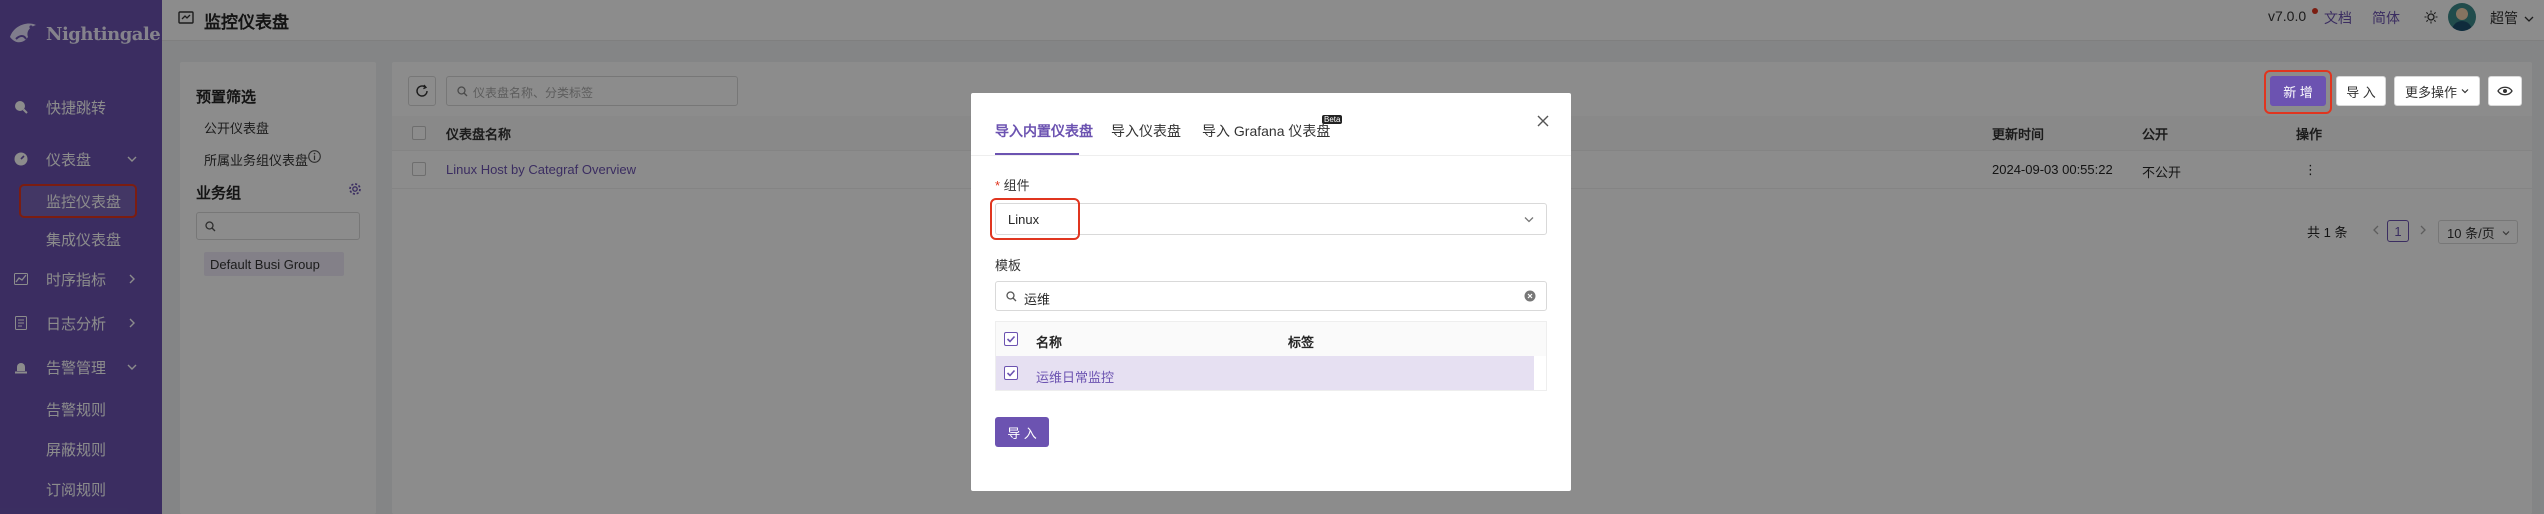 Image resolution: width=2544 pixels, height=514 pixels. I want to click on component-label: * 组件, so click(1012, 185).